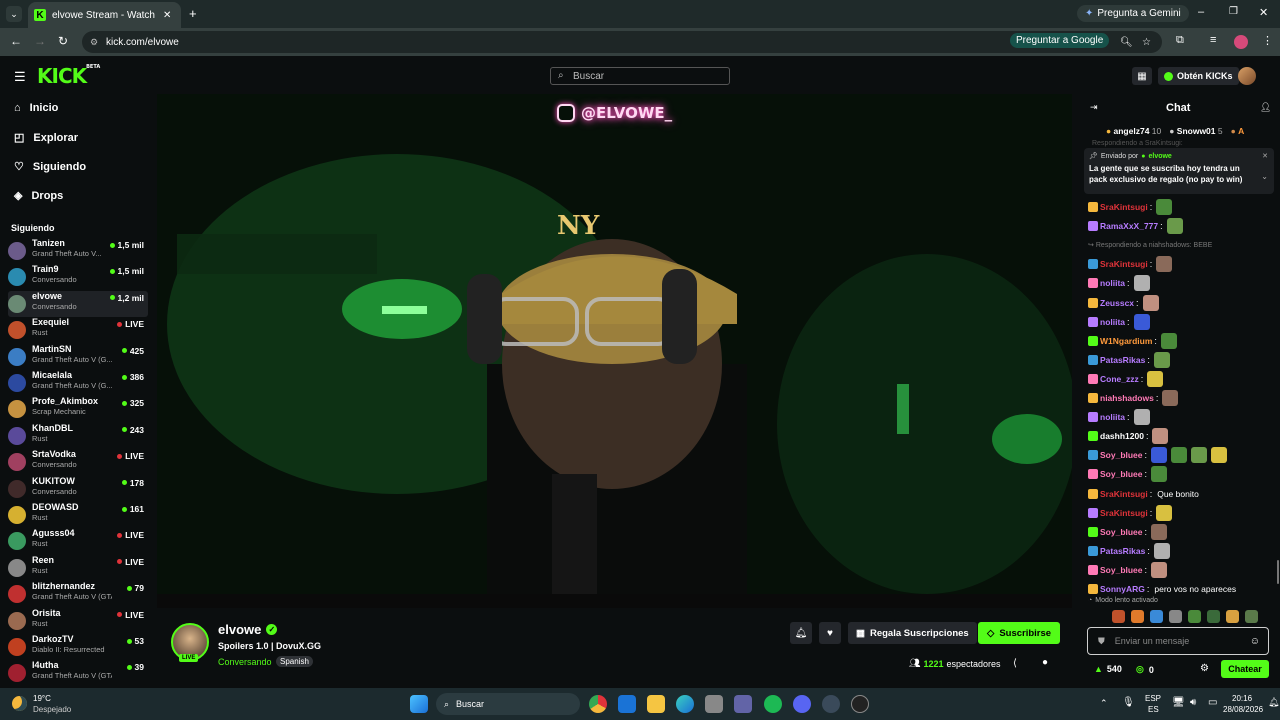  Describe the element at coordinates (193, 13) in the screenshot. I see `new-tab-button: +` at that location.